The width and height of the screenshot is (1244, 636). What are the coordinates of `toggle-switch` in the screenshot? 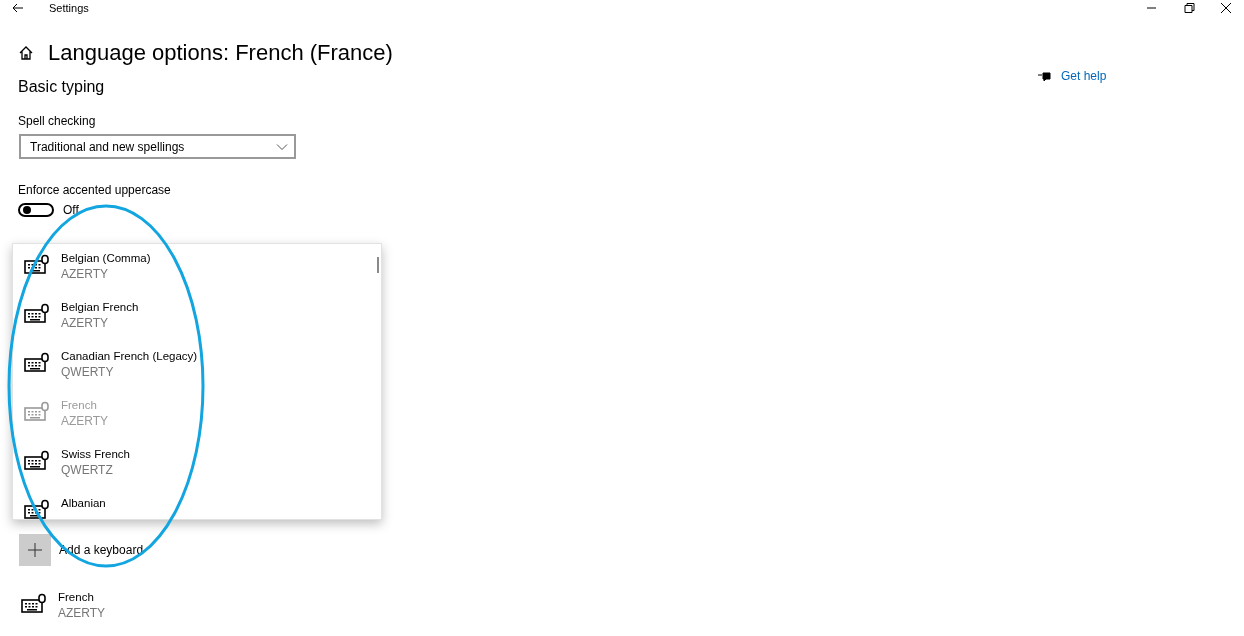 It's located at (36, 210).